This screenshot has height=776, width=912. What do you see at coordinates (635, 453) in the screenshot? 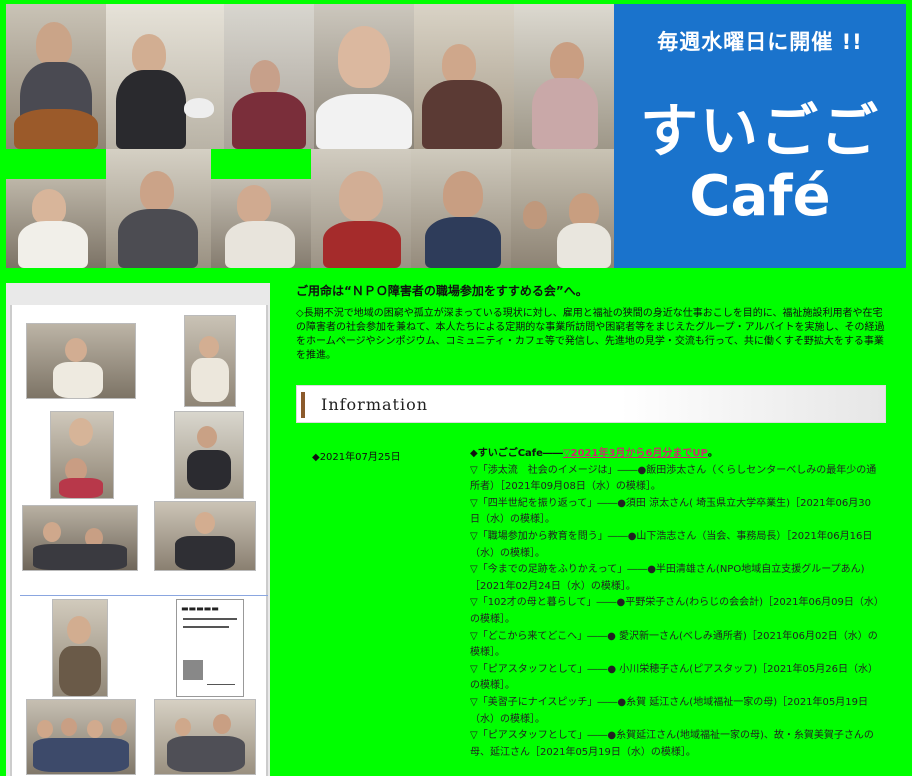
I see `info-update-link: ▽2021年3月から6月分までUP` at bounding box center [635, 453].